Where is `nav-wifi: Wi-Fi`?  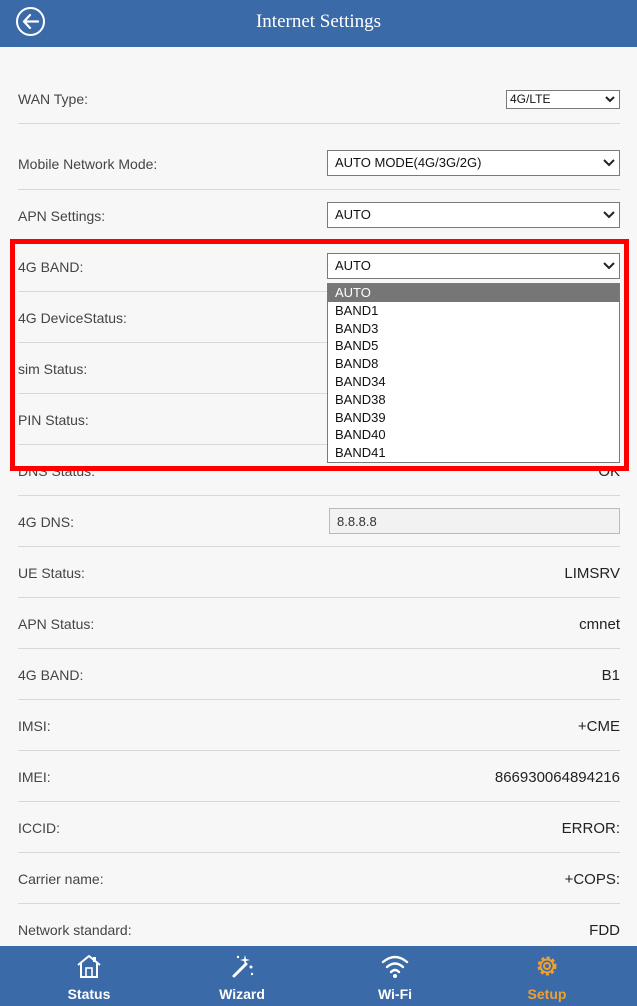
nav-wifi: Wi-Fi is located at coordinates (395, 976).